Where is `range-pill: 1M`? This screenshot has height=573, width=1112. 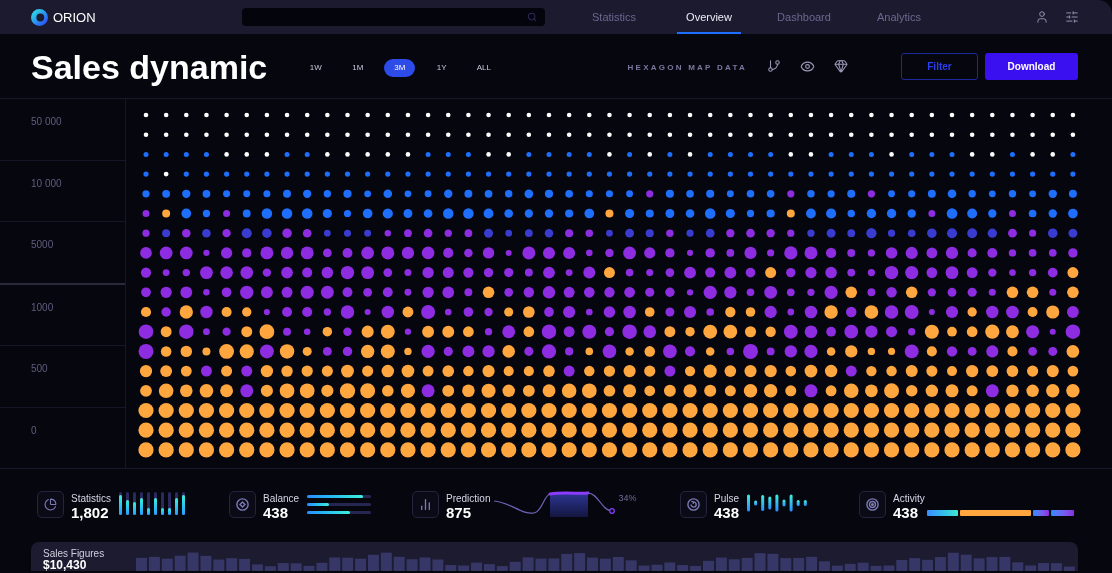
range-pill: 1M is located at coordinates (358, 68).